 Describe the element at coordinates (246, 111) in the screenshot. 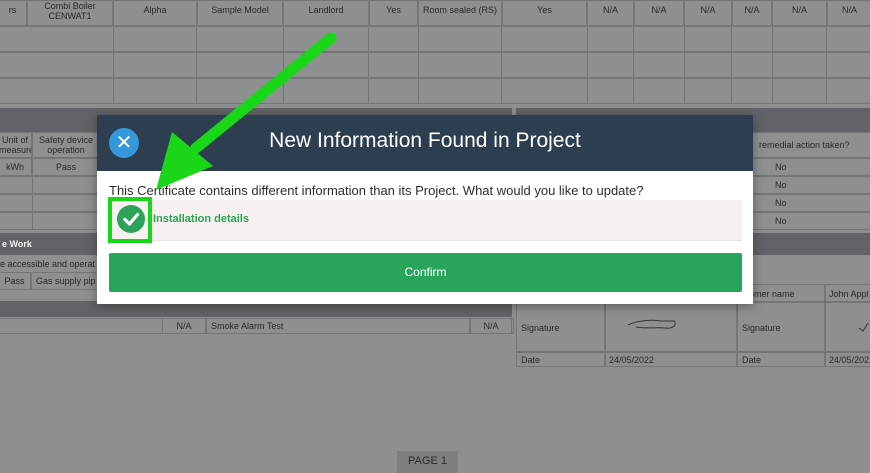

I see `annotation-arrow-icon` at that location.